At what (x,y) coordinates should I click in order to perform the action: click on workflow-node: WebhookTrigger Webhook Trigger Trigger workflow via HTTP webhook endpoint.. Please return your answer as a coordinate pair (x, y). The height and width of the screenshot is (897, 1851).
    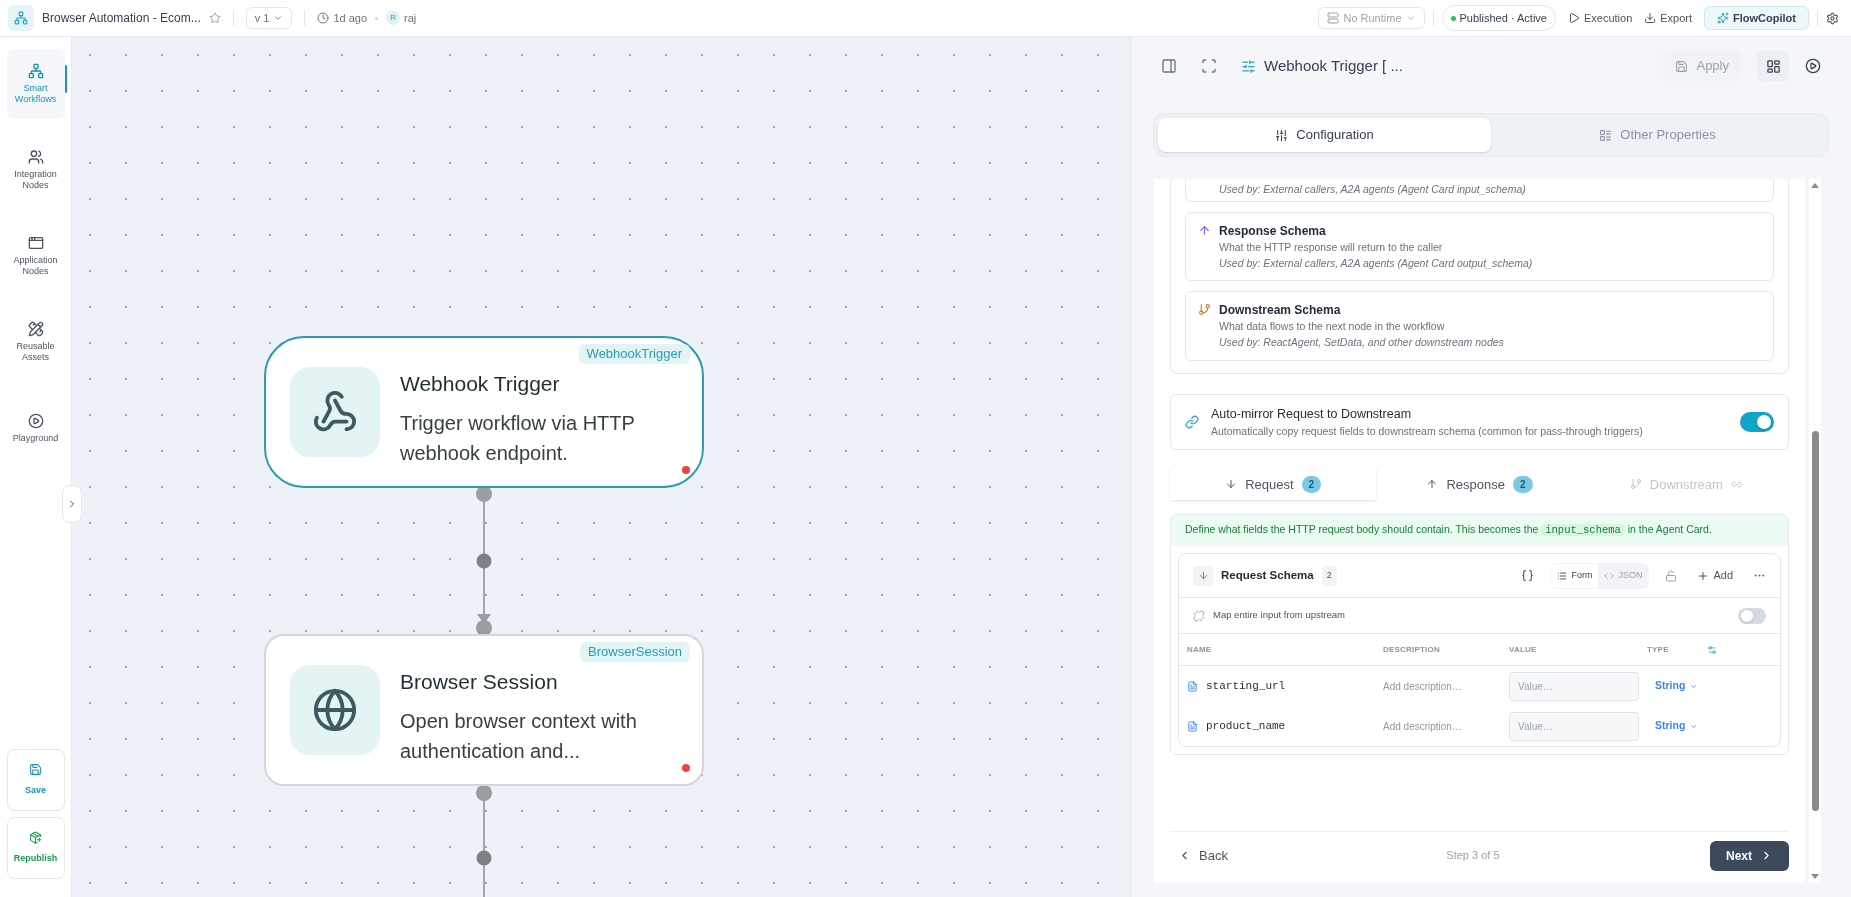
    Looking at the image, I should click on (484, 412).